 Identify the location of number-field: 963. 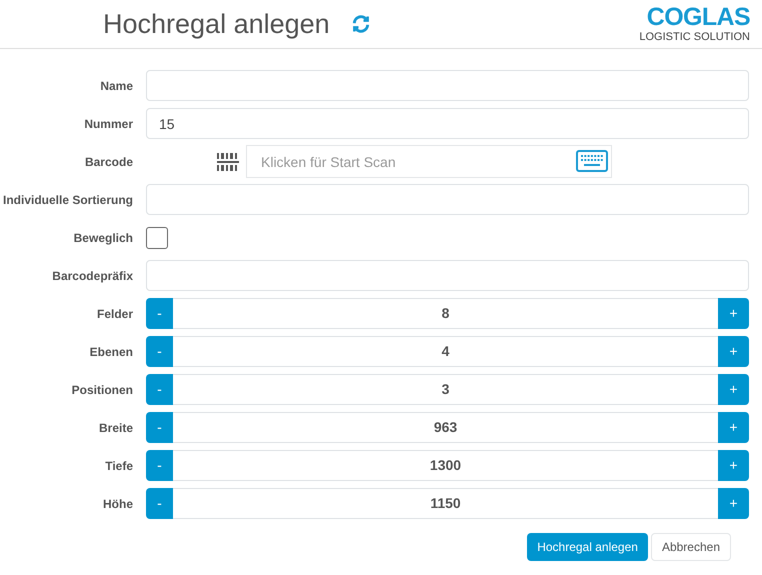
(445, 427).